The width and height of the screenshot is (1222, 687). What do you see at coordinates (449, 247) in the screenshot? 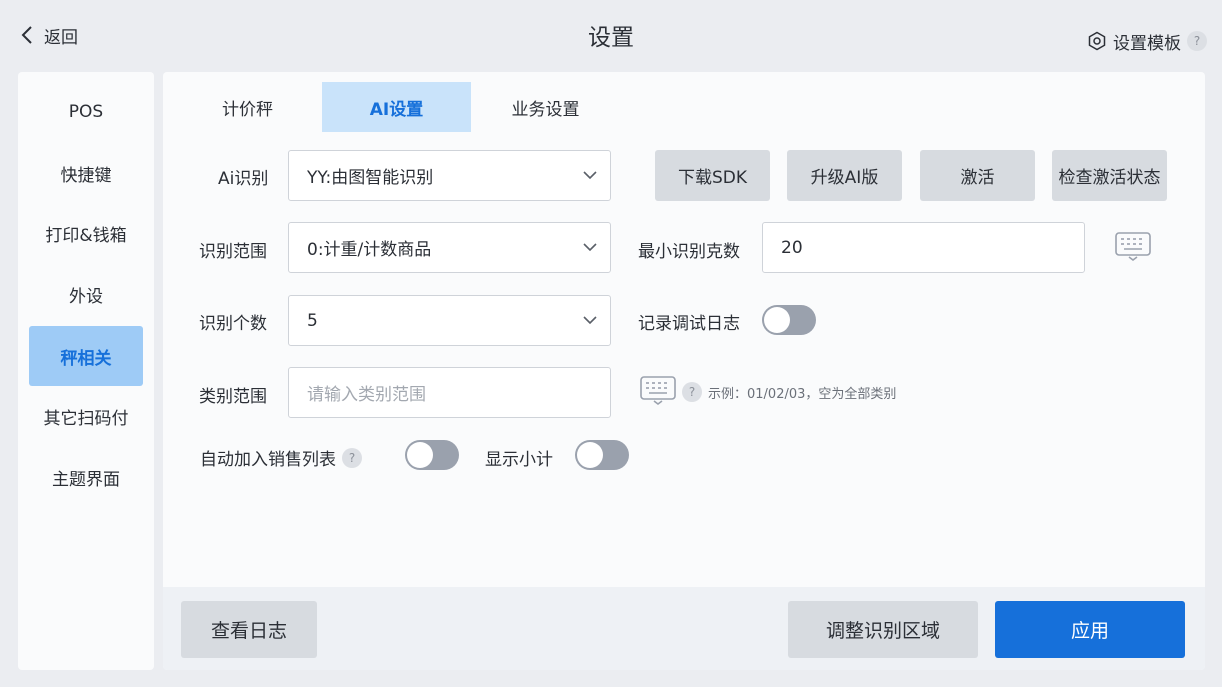
I see `recognition-range-select: 0:计重/计数商品` at bounding box center [449, 247].